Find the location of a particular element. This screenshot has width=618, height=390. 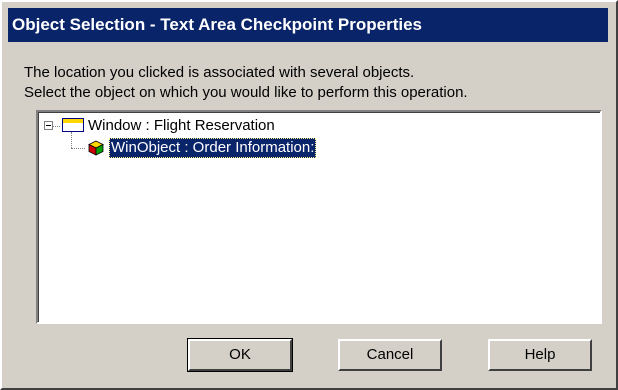

tree-node-window-label: Window : Flight Reservation is located at coordinates (181, 125).